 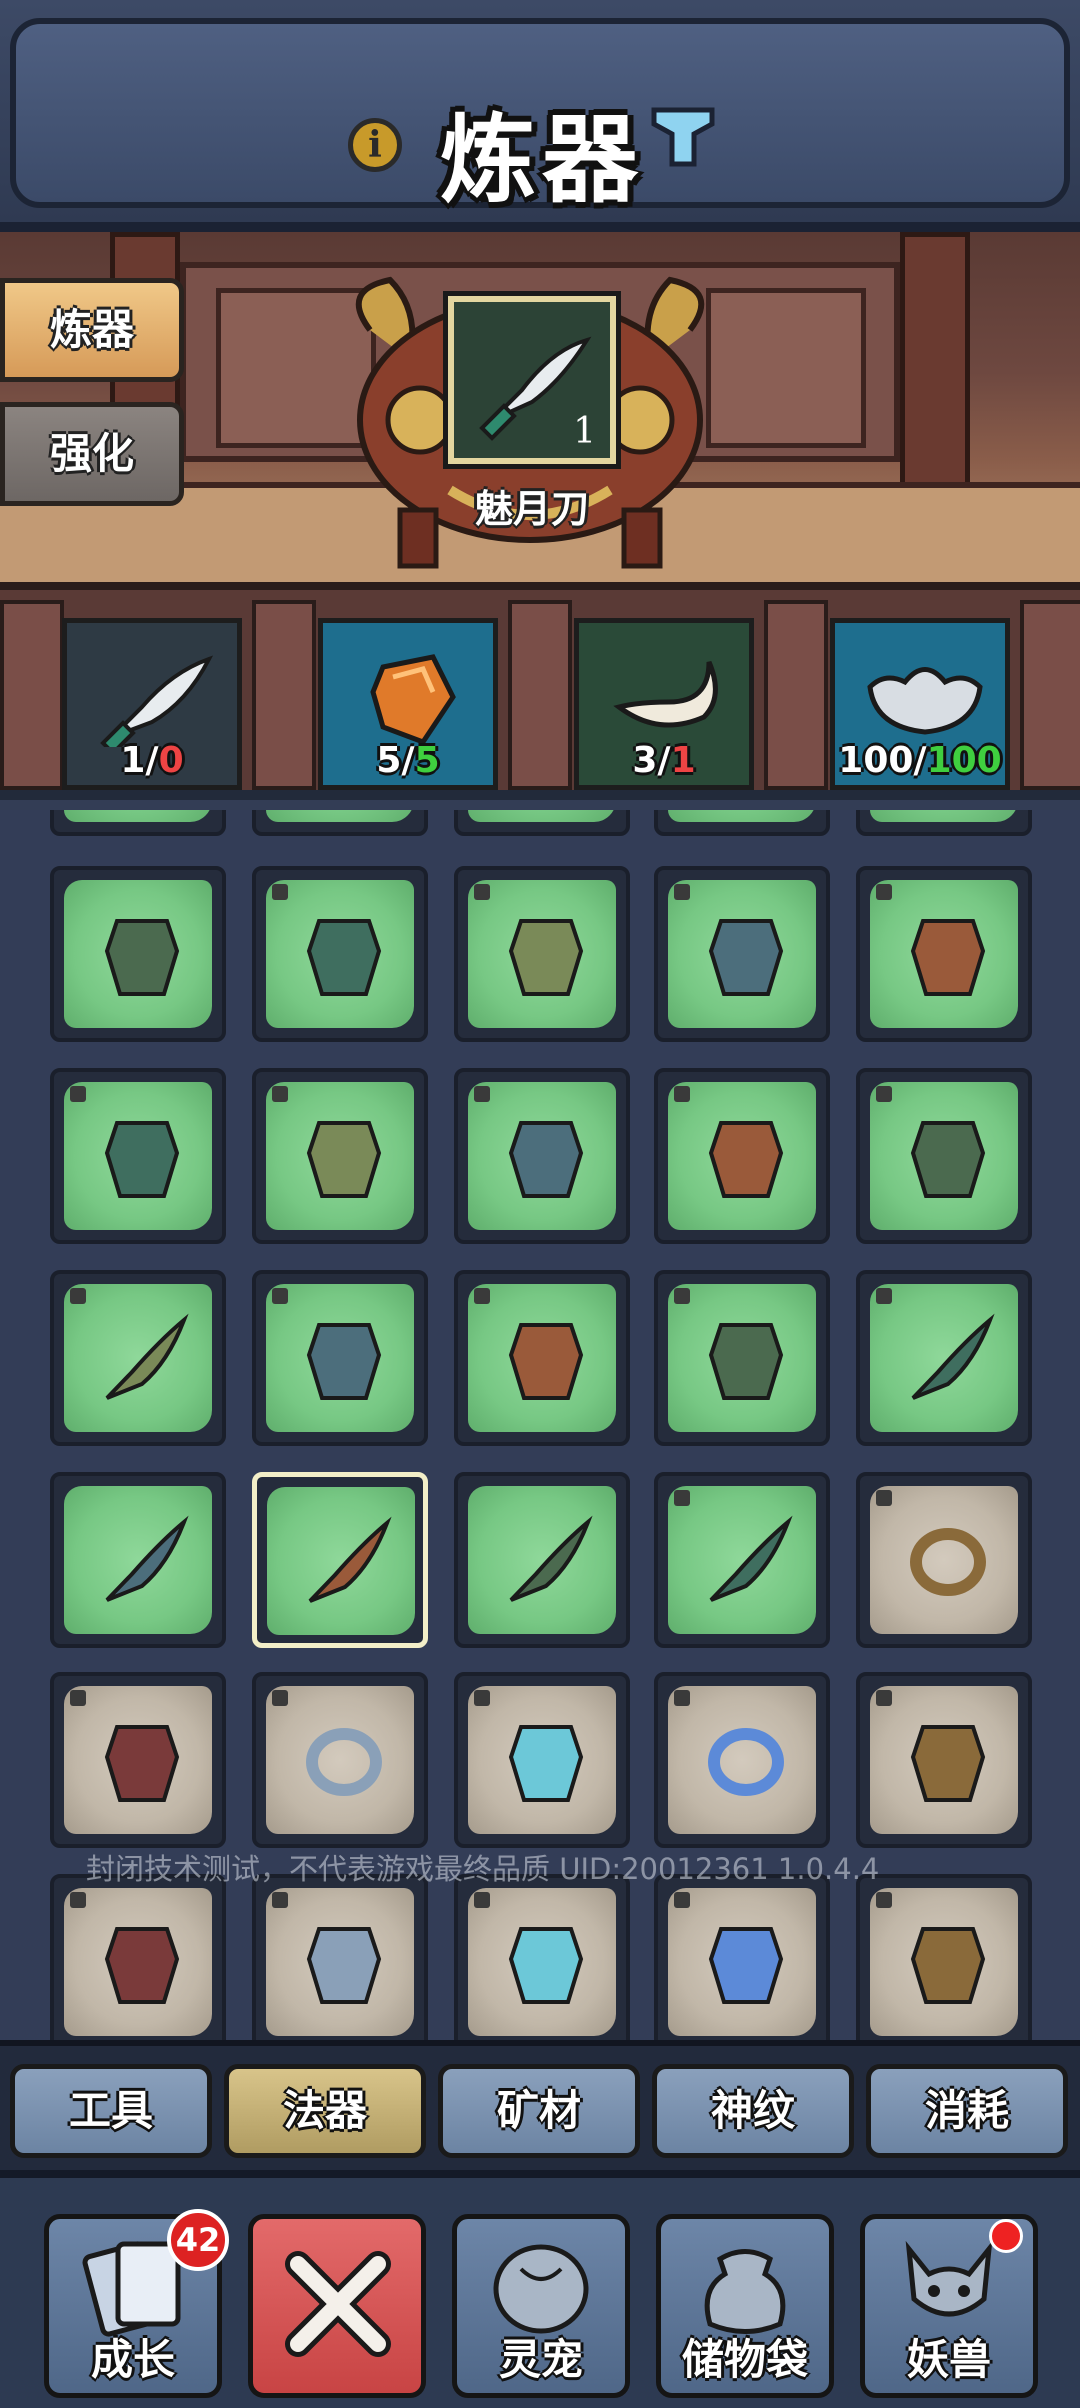 I want to click on side-tab-enhance: 强化, so click(x=92, y=454).